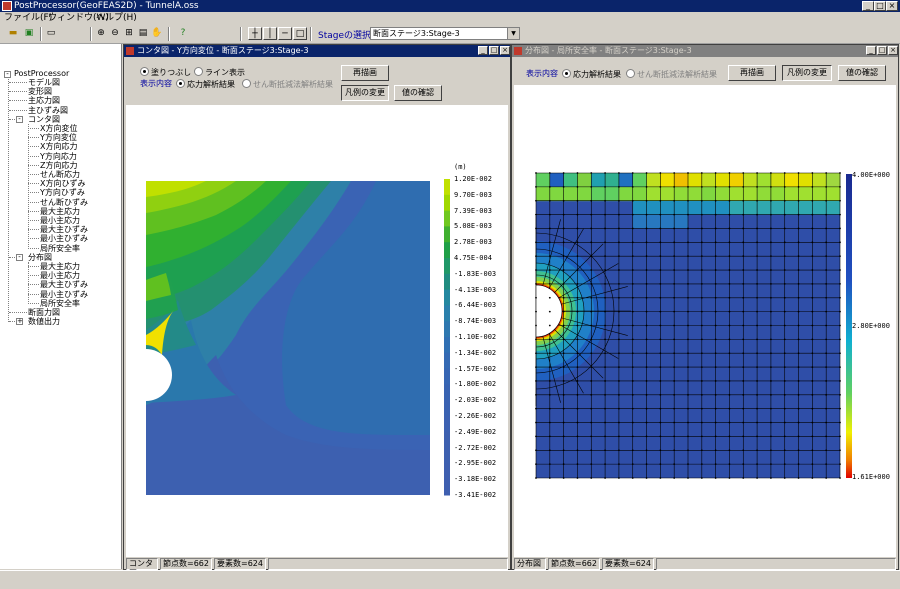 The width and height of the screenshot is (900, 589). I want to click on tree-line, so click(33, 230).